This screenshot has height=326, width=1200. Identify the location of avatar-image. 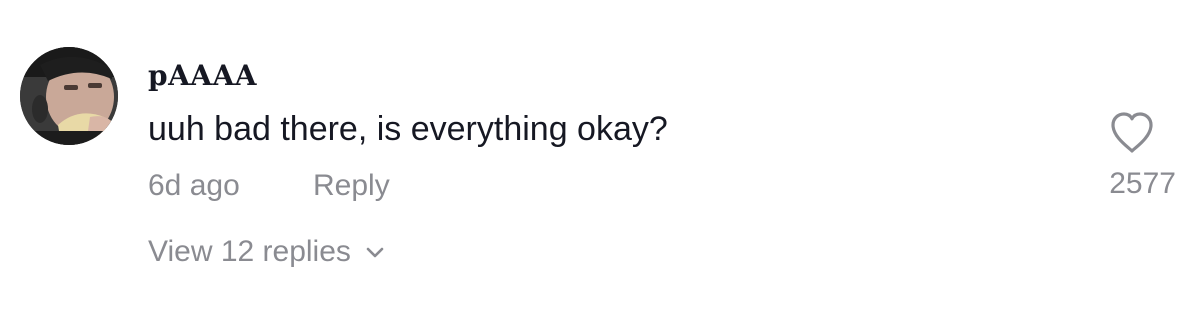
(69, 96).